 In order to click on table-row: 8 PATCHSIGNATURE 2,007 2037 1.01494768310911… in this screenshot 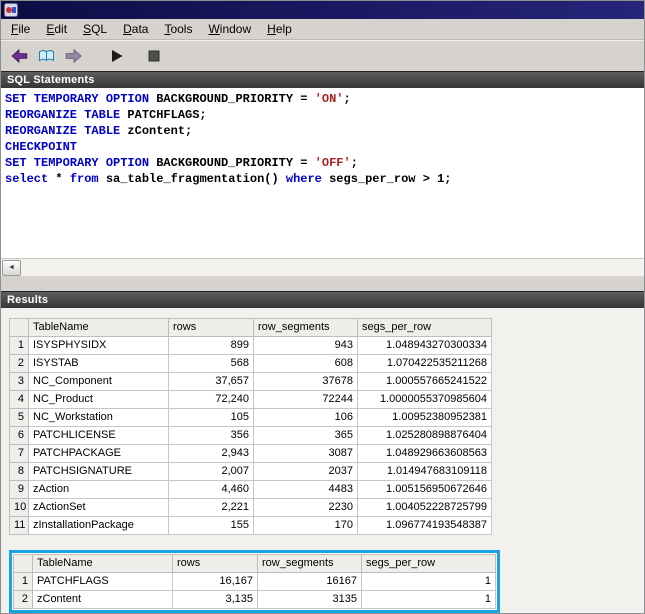, I will do `click(250, 471)`.